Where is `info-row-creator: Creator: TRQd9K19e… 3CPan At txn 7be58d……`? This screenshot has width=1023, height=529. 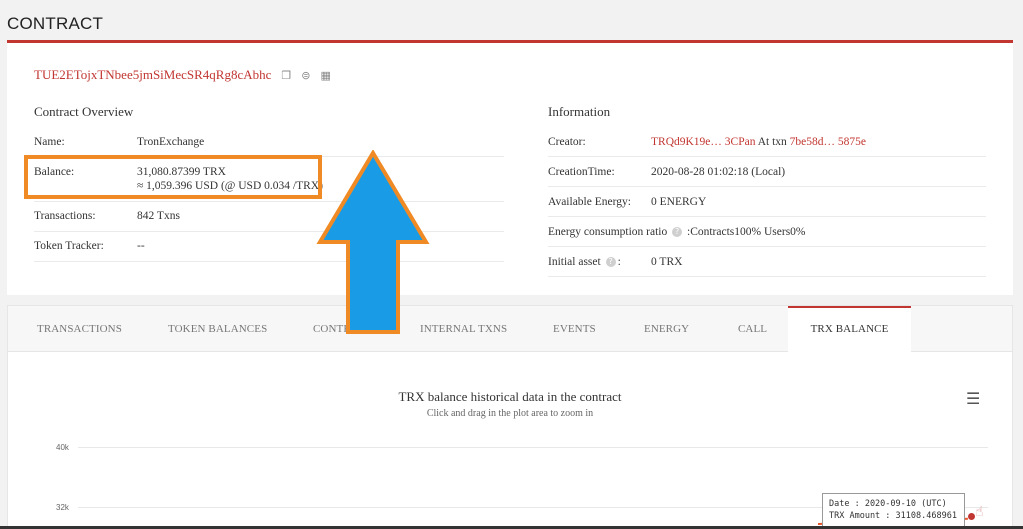 info-row-creator: Creator: TRQd9K19e… 3CPan At txn 7be58d…… is located at coordinates (767, 142).